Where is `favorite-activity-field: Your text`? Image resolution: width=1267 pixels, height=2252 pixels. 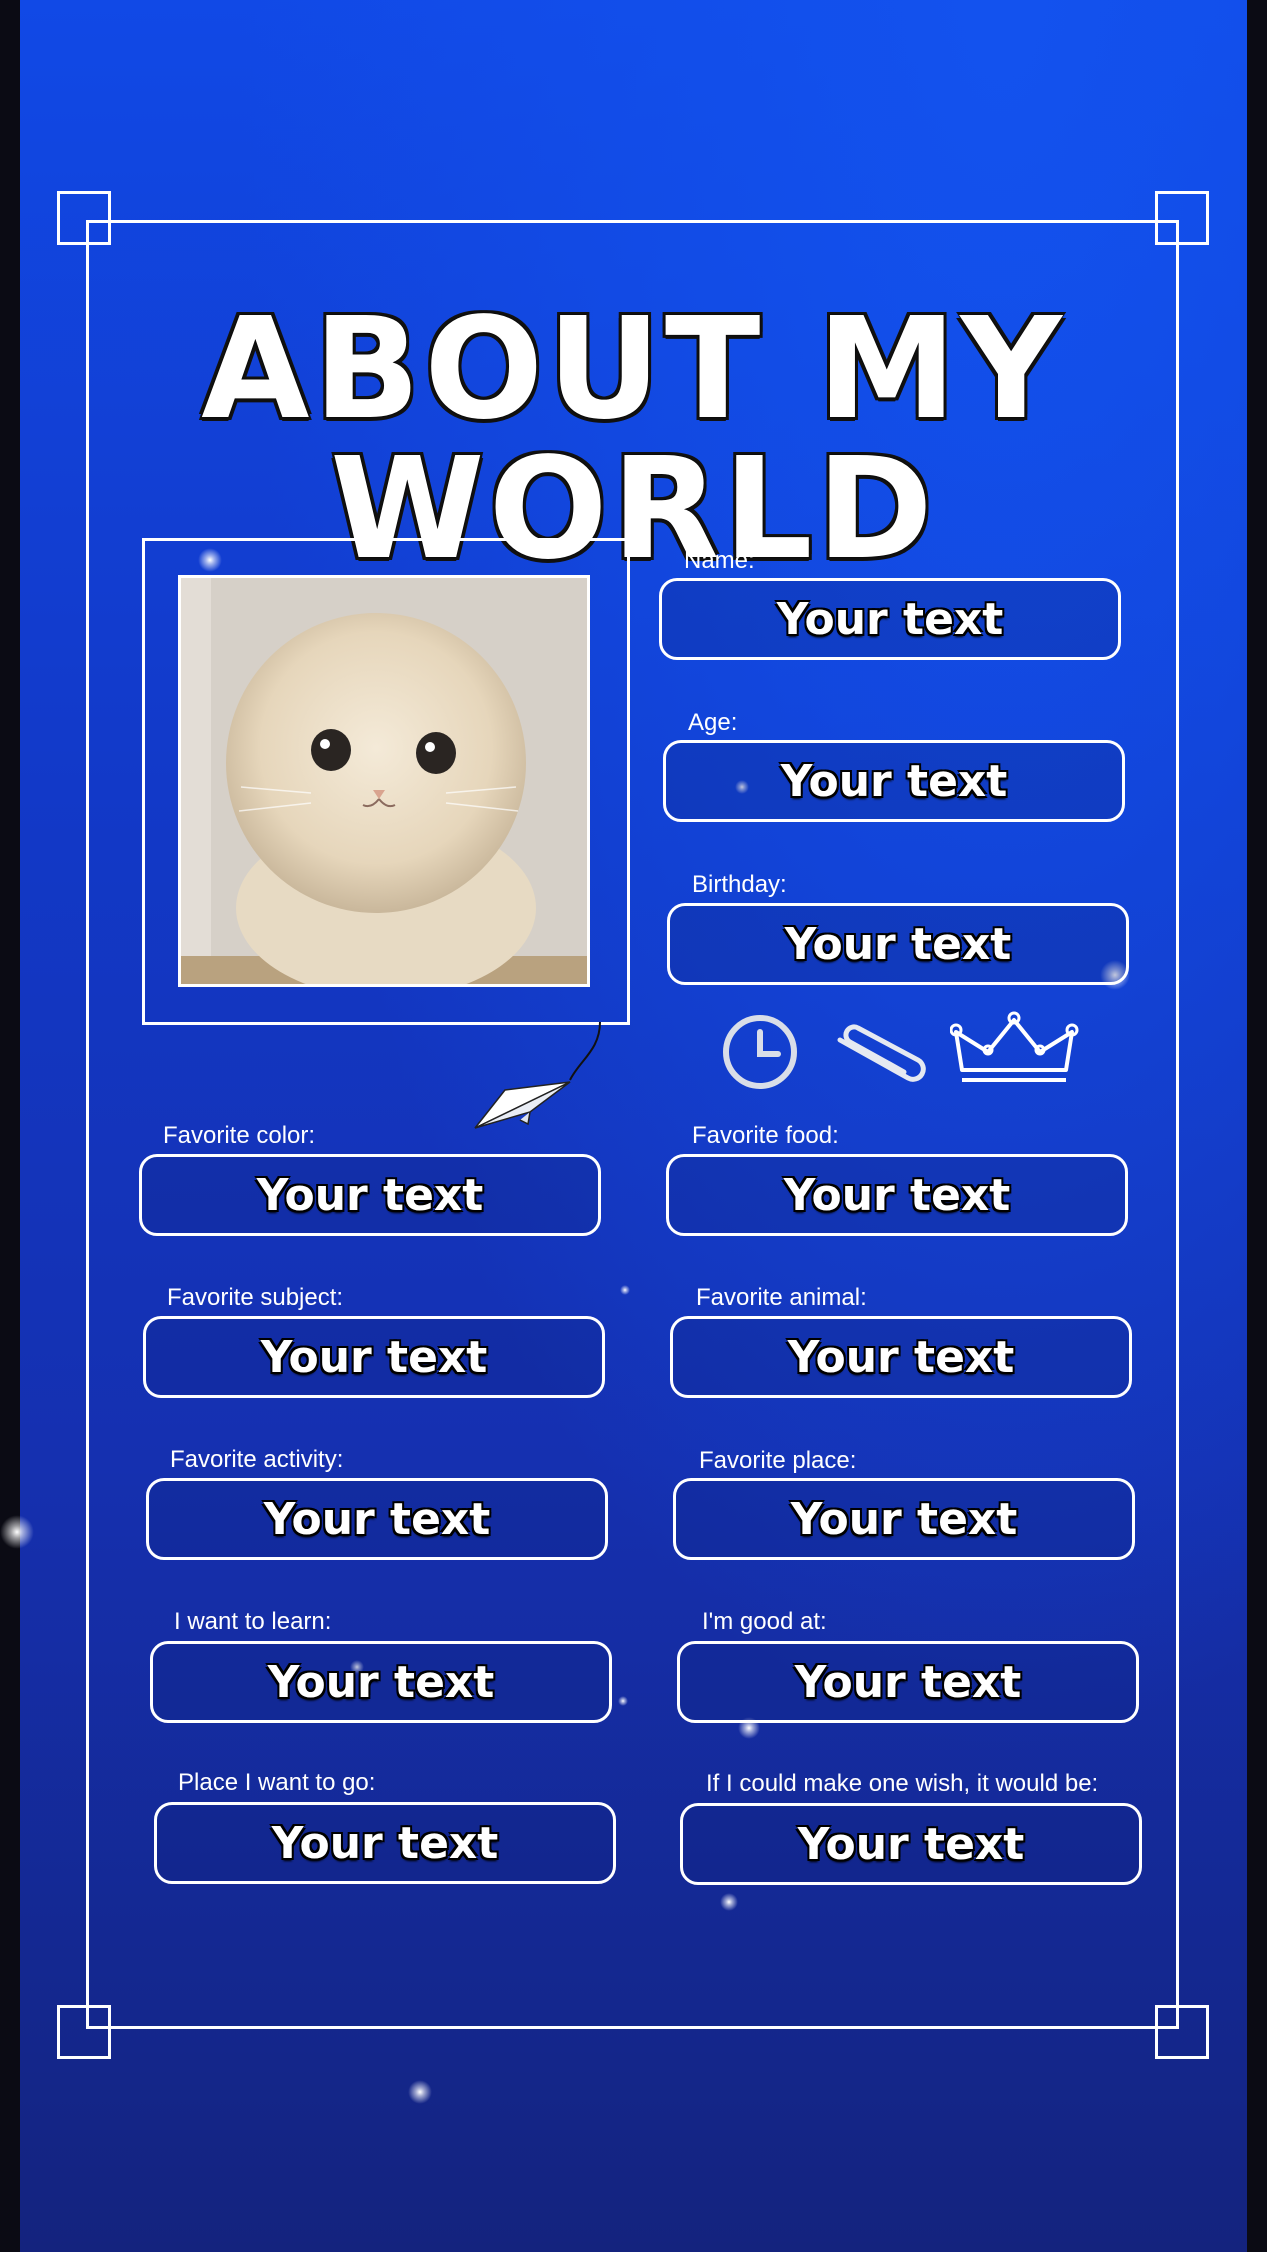 favorite-activity-field: Your text is located at coordinates (377, 1519).